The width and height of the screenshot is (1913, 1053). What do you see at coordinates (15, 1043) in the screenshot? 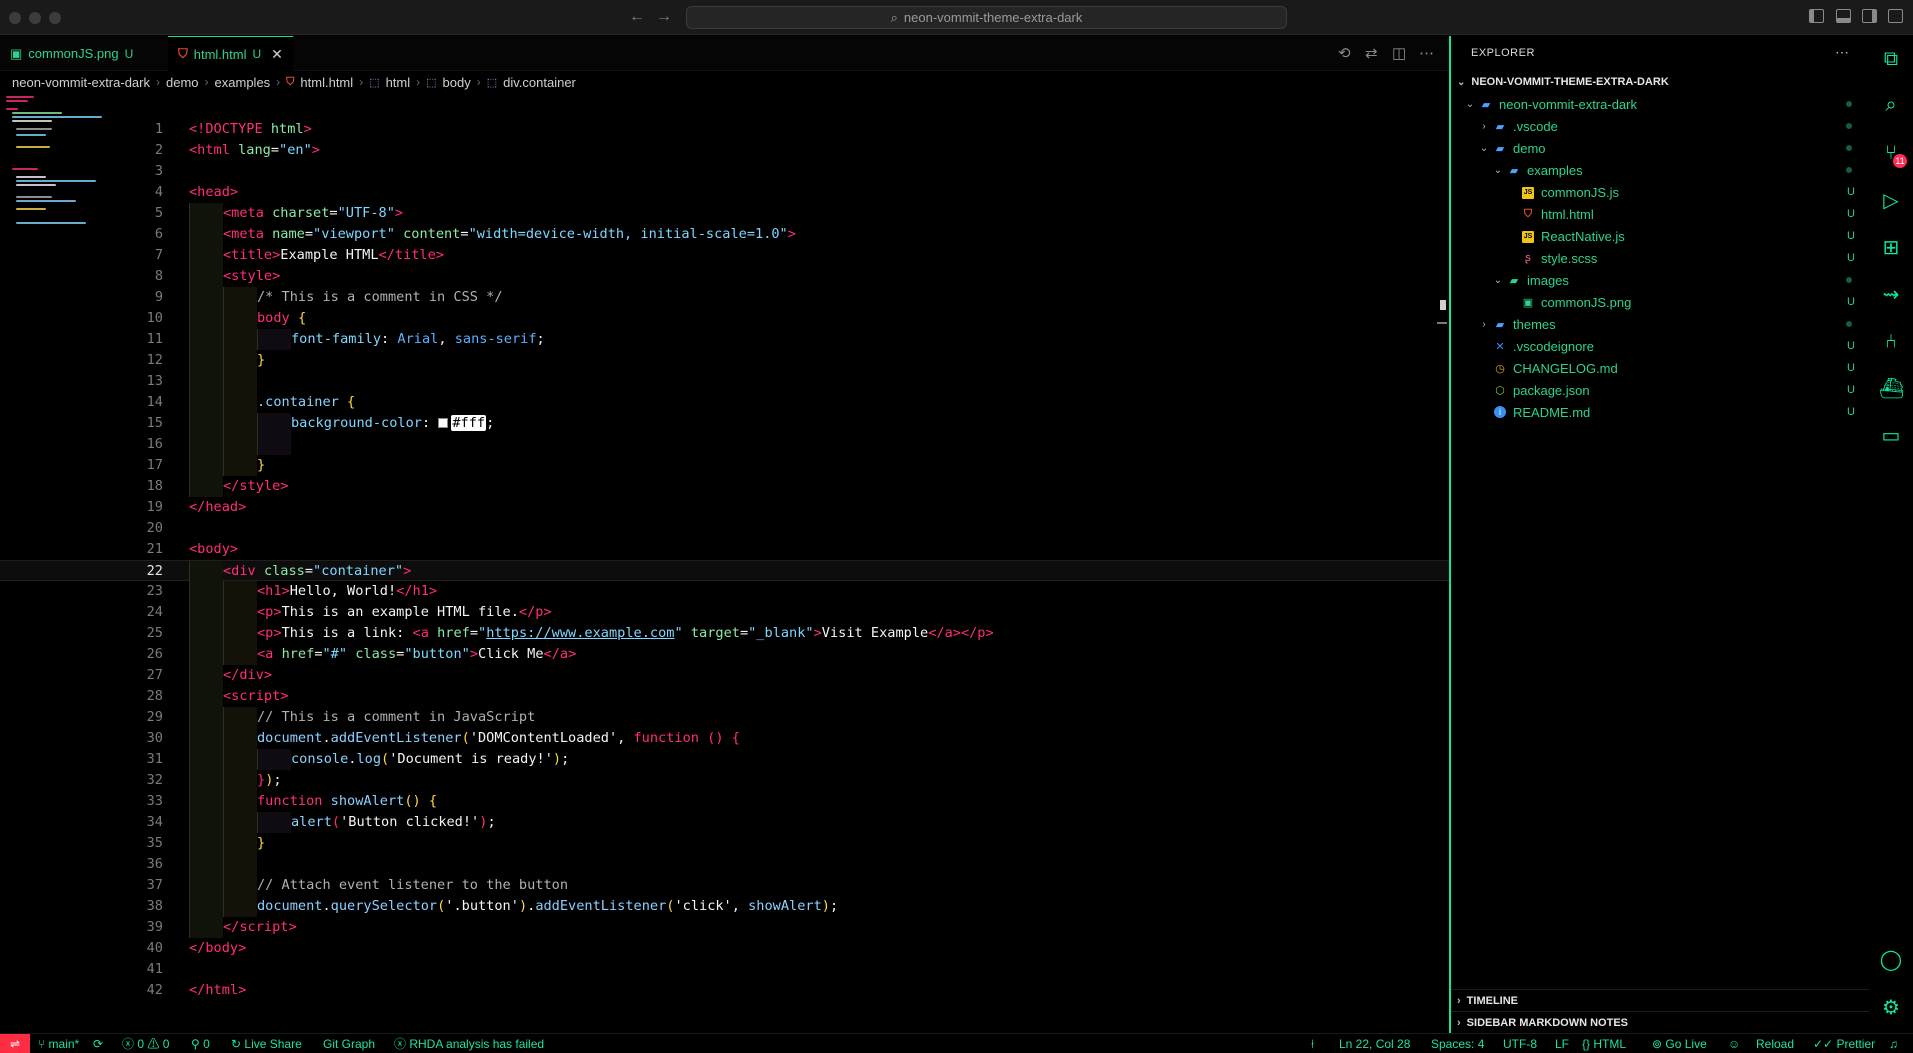
I see `remote-indicator-icon: ⇌` at bounding box center [15, 1043].